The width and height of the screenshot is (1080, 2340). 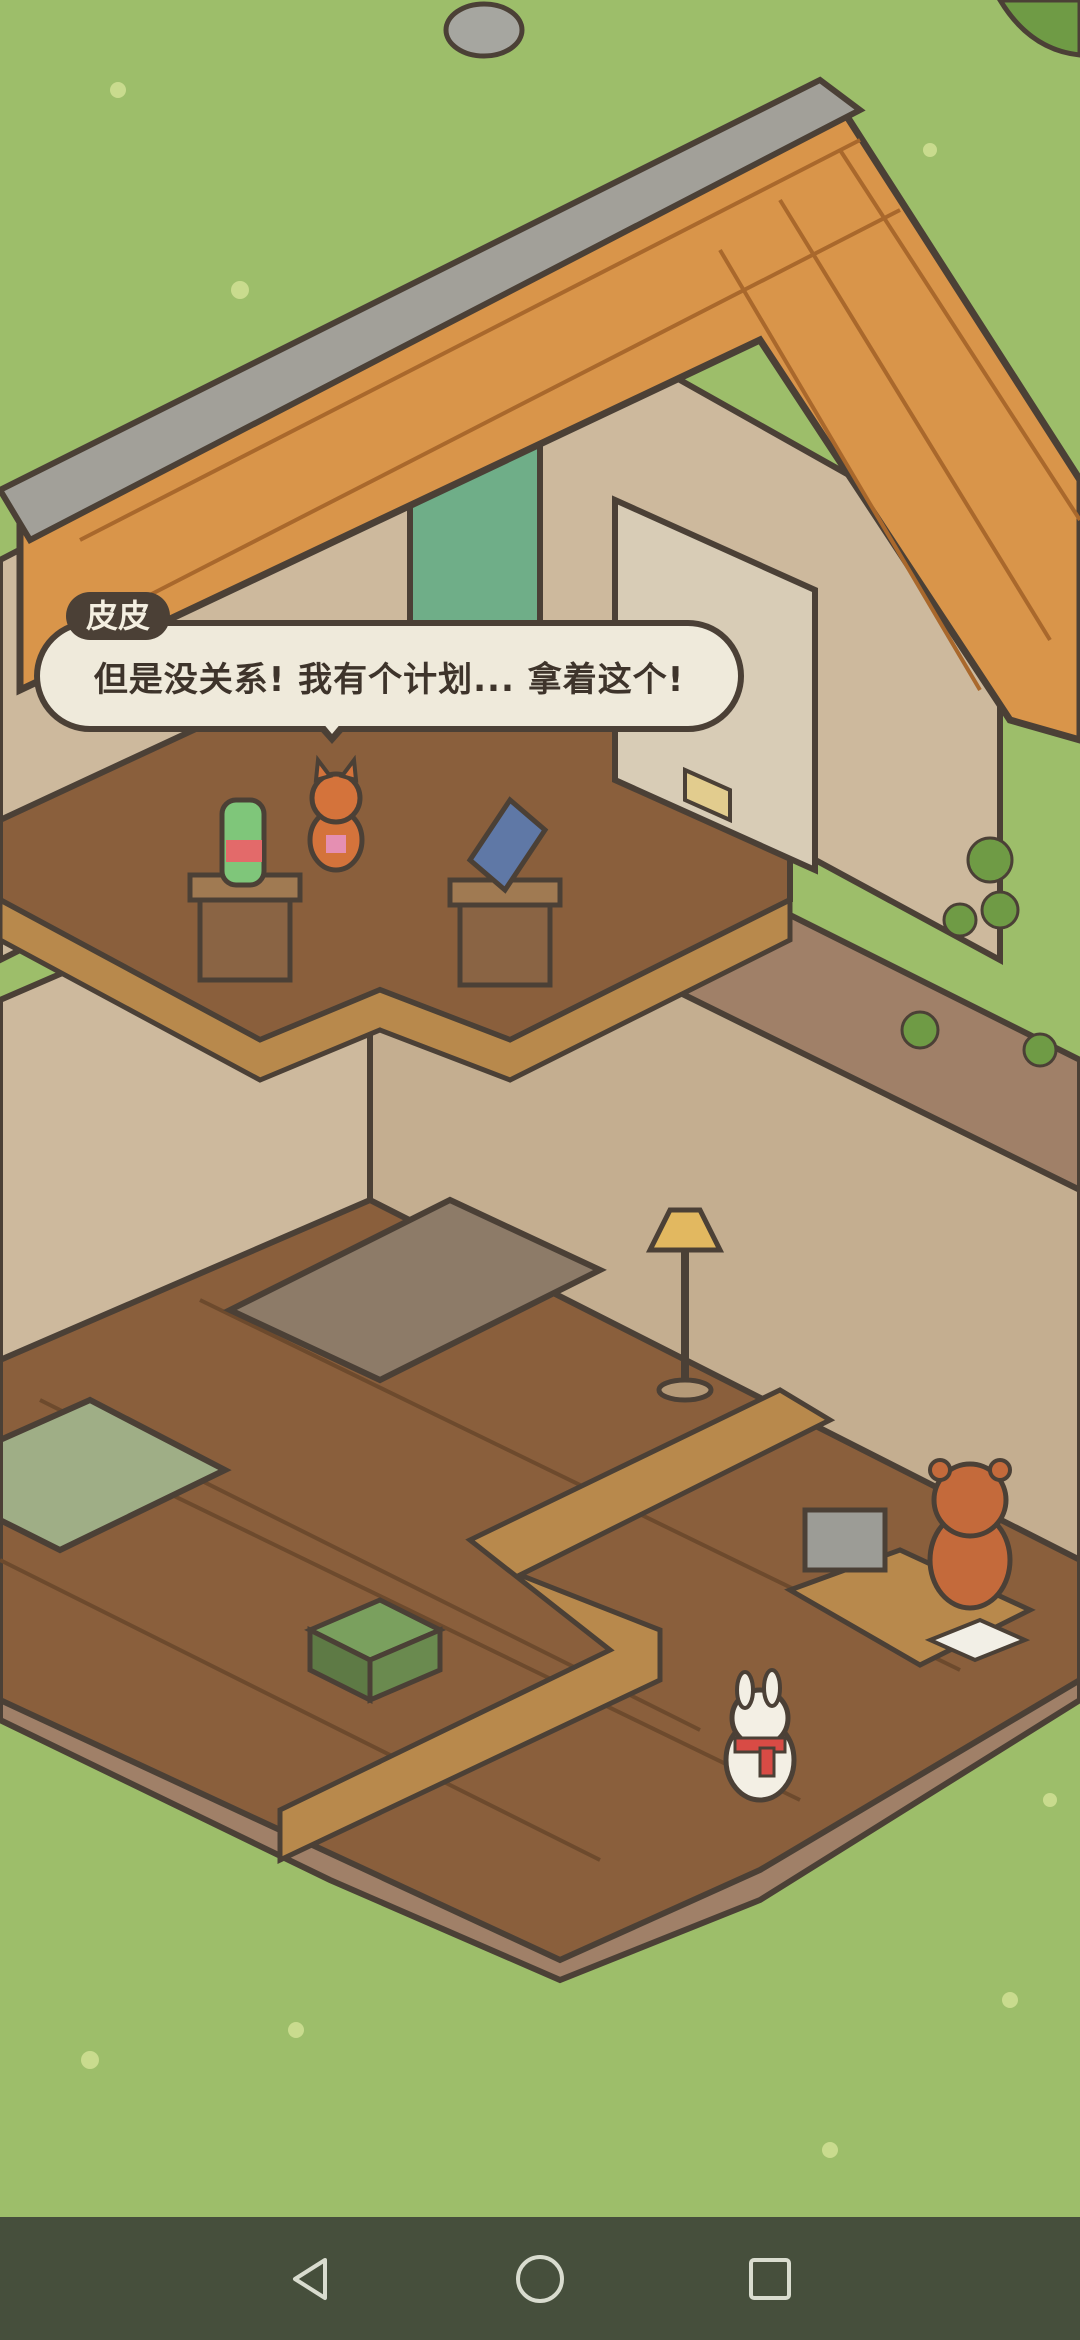 What do you see at coordinates (332, 728) in the screenshot?
I see `dialog-bubble-tail-fill` at bounding box center [332, 728].